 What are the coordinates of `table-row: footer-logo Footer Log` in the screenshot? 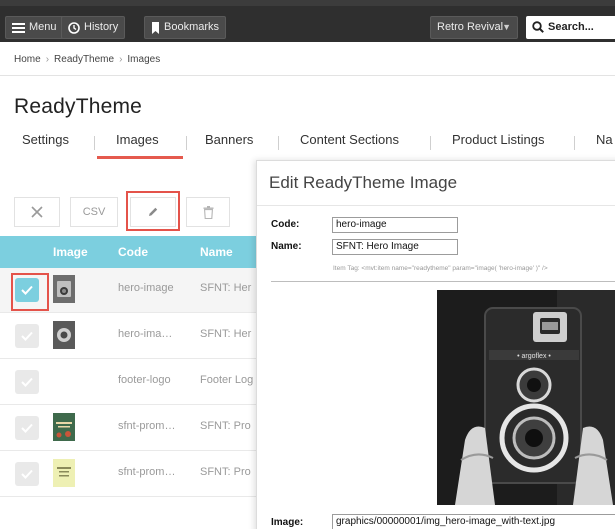 It's located at (130, 382).